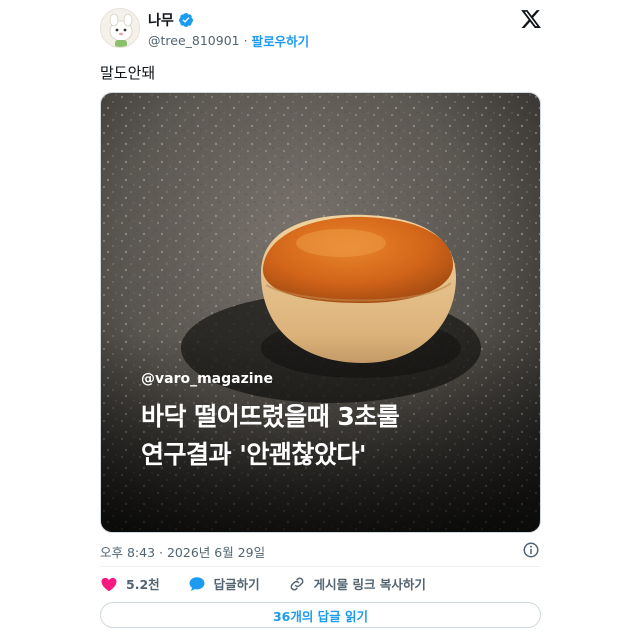  I want to click on avatar, so click(120, 28).